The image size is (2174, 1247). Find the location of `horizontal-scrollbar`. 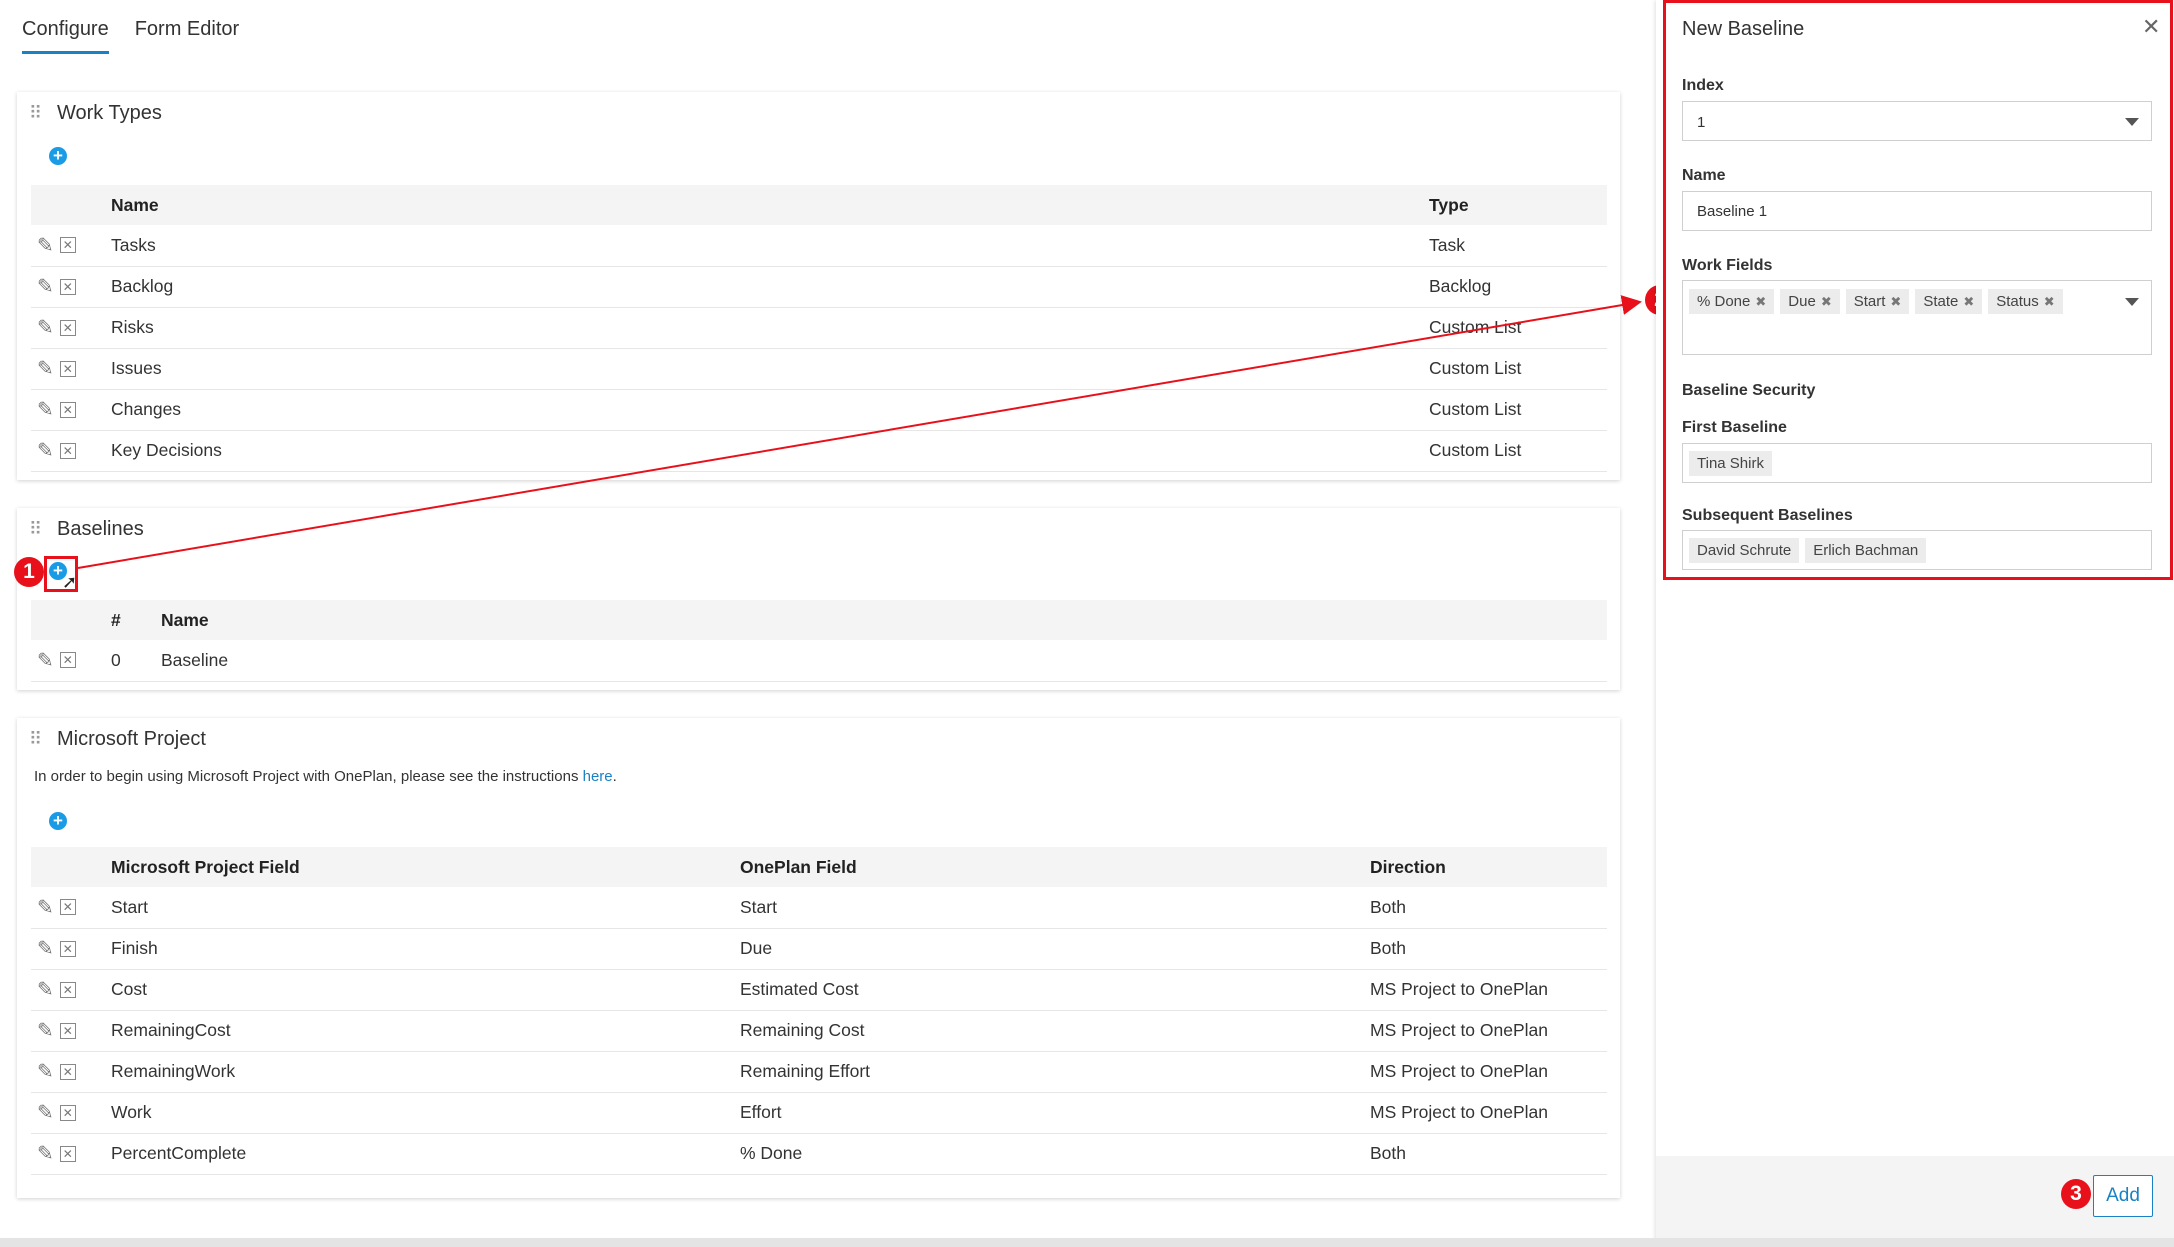

horizontal-scrollbar is located at coordinates (1087, 1242).